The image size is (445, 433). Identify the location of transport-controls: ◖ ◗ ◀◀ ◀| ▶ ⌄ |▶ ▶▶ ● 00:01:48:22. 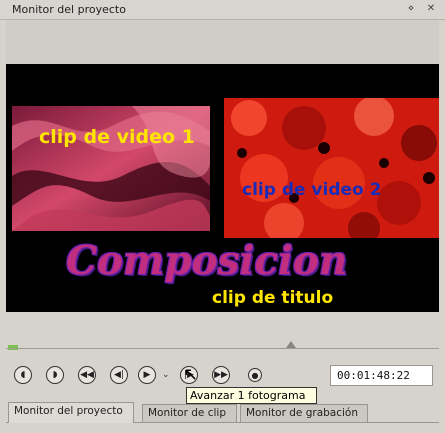
(222, 376).